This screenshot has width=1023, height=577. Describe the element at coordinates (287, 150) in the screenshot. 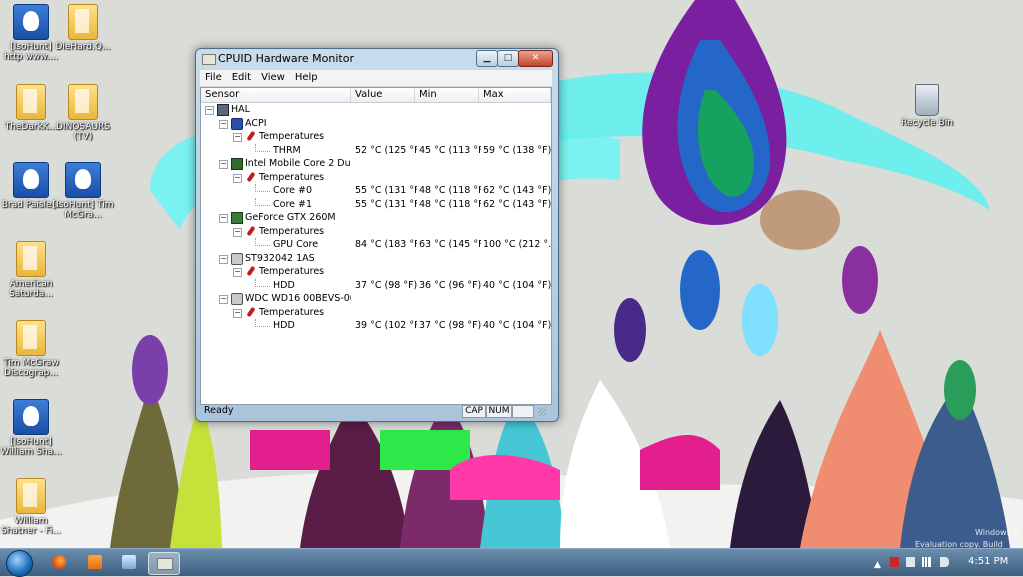

I see `sensor-name: THRM` at that location.